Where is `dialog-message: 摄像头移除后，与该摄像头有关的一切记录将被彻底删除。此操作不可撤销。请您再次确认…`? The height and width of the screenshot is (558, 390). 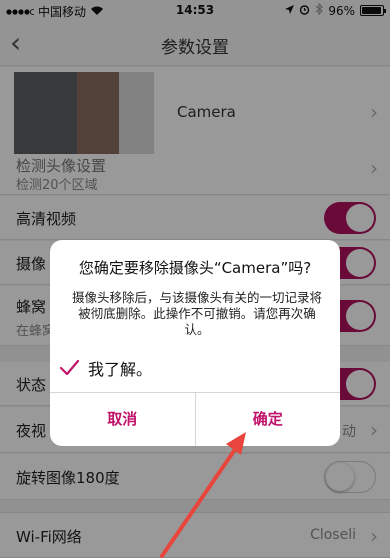
dialog-message: 摄像头移除后，与该摄像头有关的一切记录将被彻底删除。此操作不可撤销。请您再次确认… is located at coordinates (196, 313).